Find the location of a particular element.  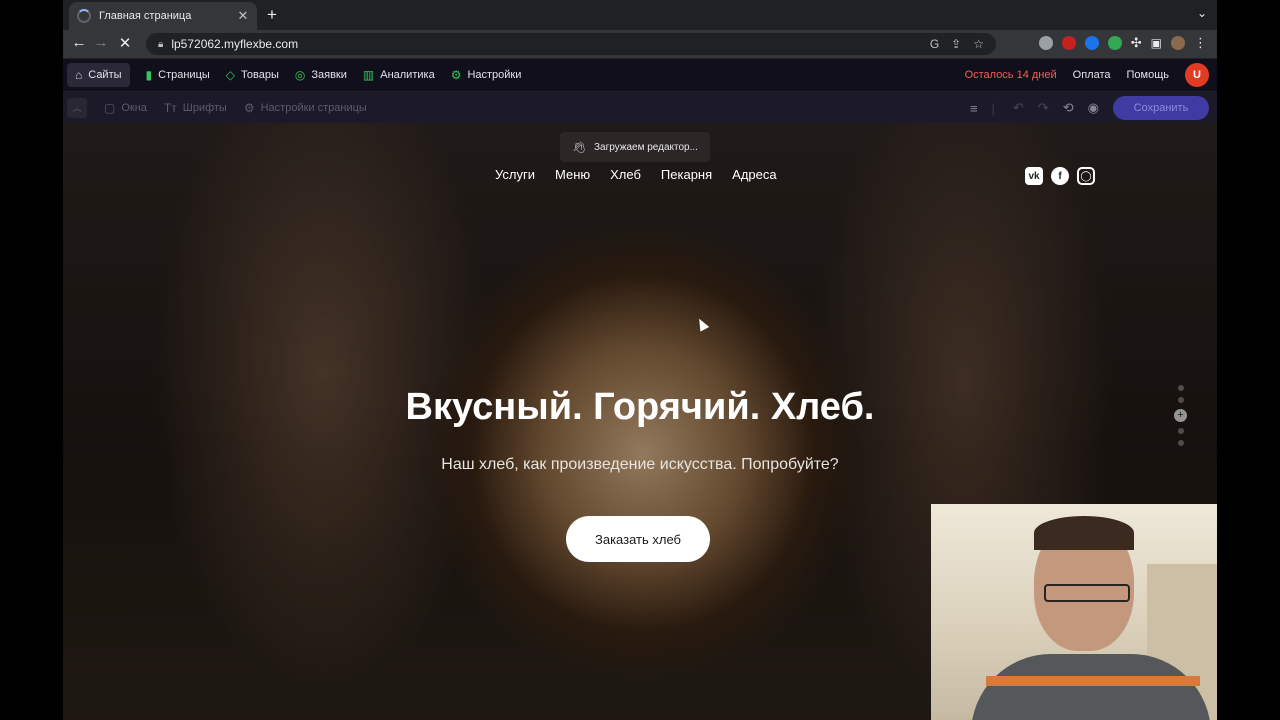

page-settings-button: ⚙ Настройки страницы is located at coordinates (305, 108).